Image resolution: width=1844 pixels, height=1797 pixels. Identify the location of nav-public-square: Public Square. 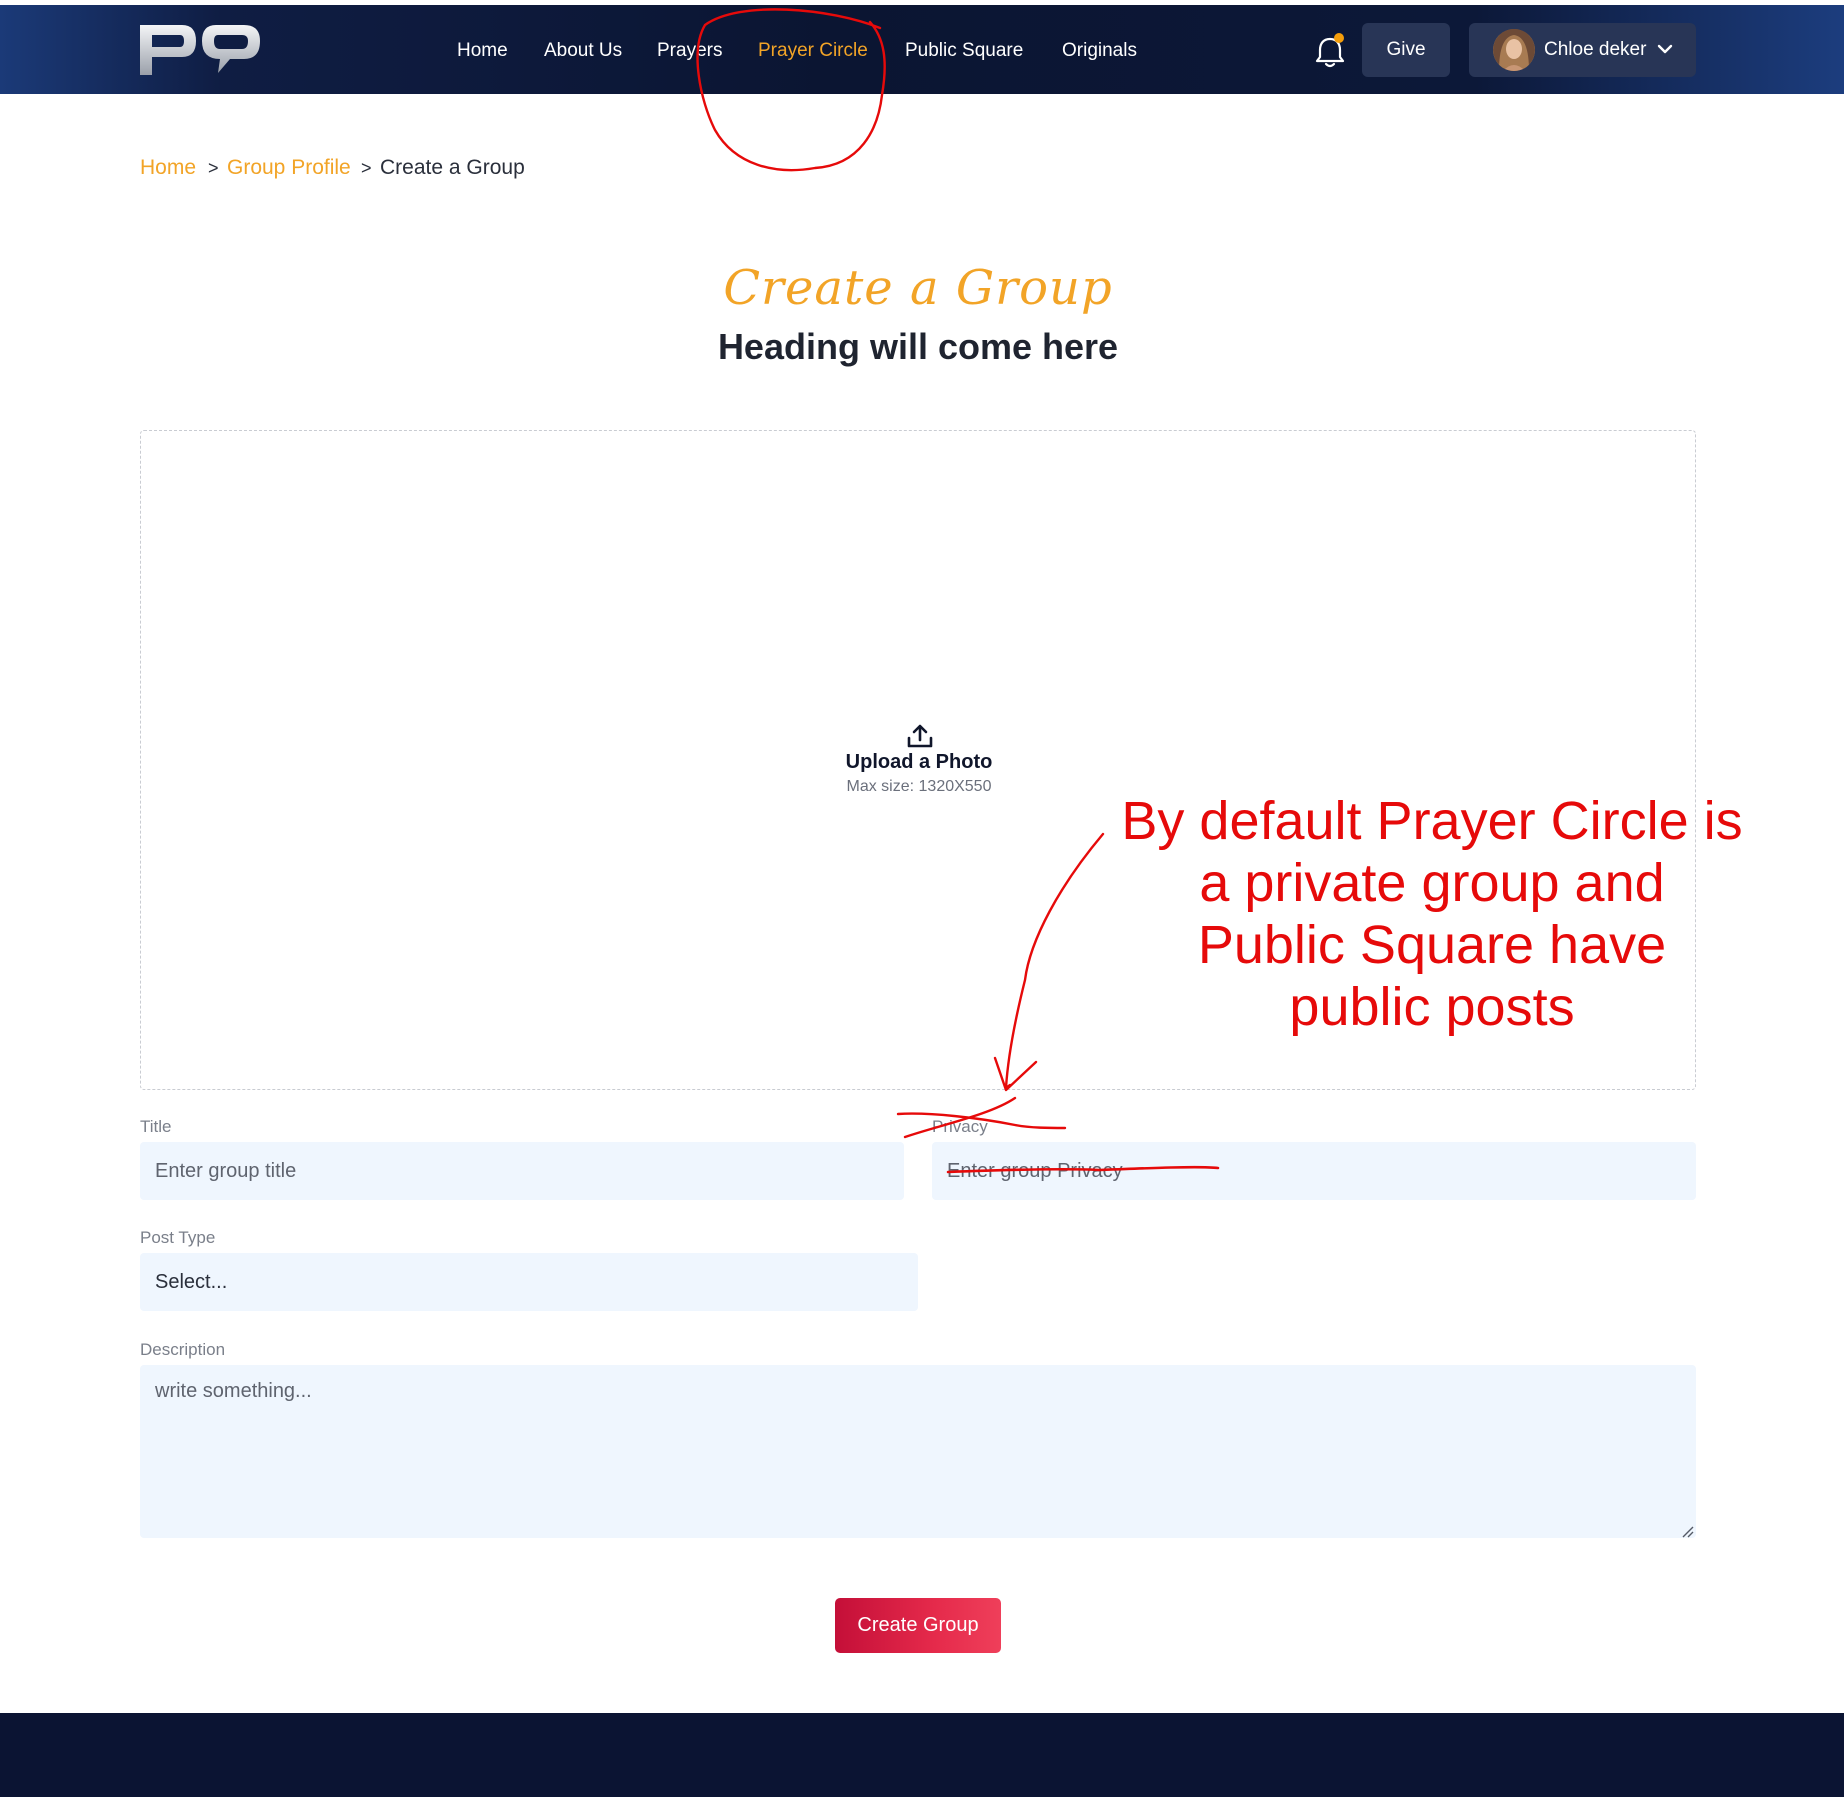
(964, 51).